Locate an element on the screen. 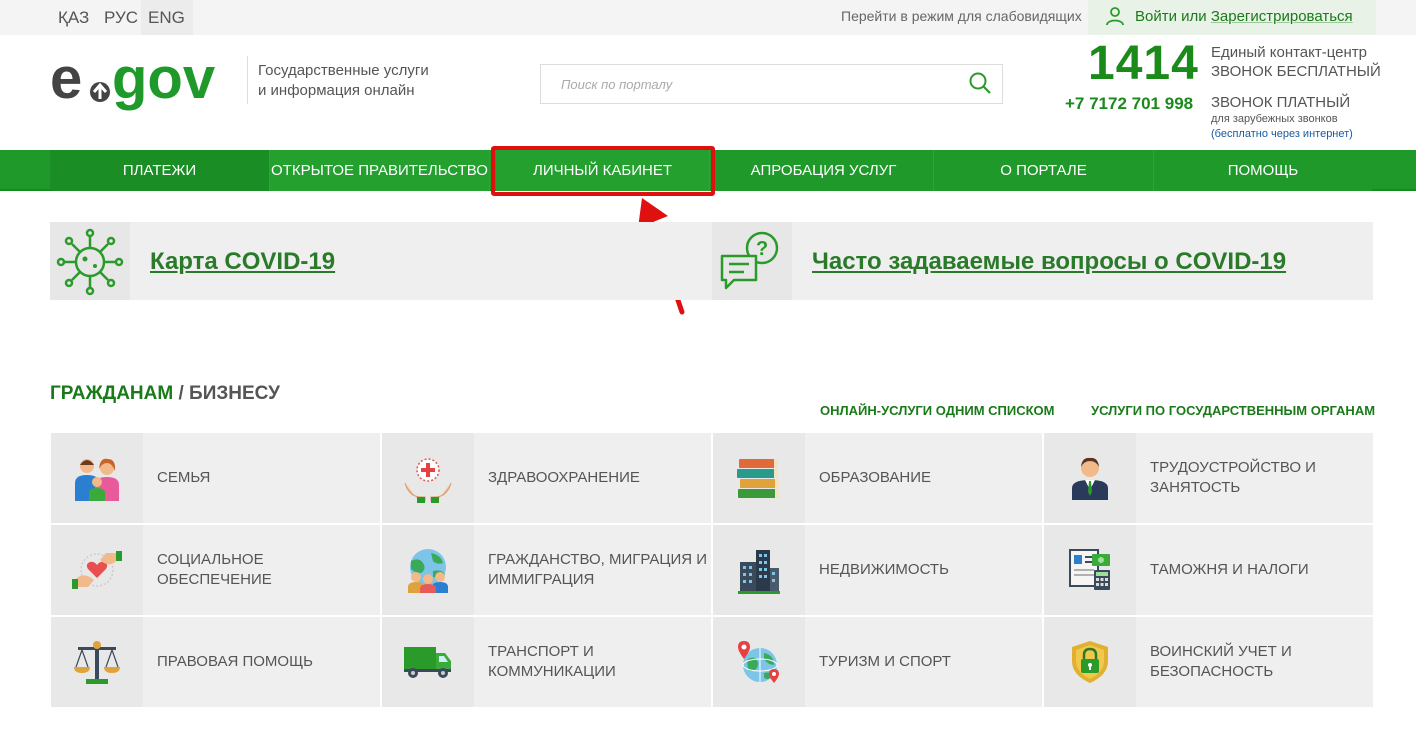  buildings-icon is located at coordinates (759, 572).